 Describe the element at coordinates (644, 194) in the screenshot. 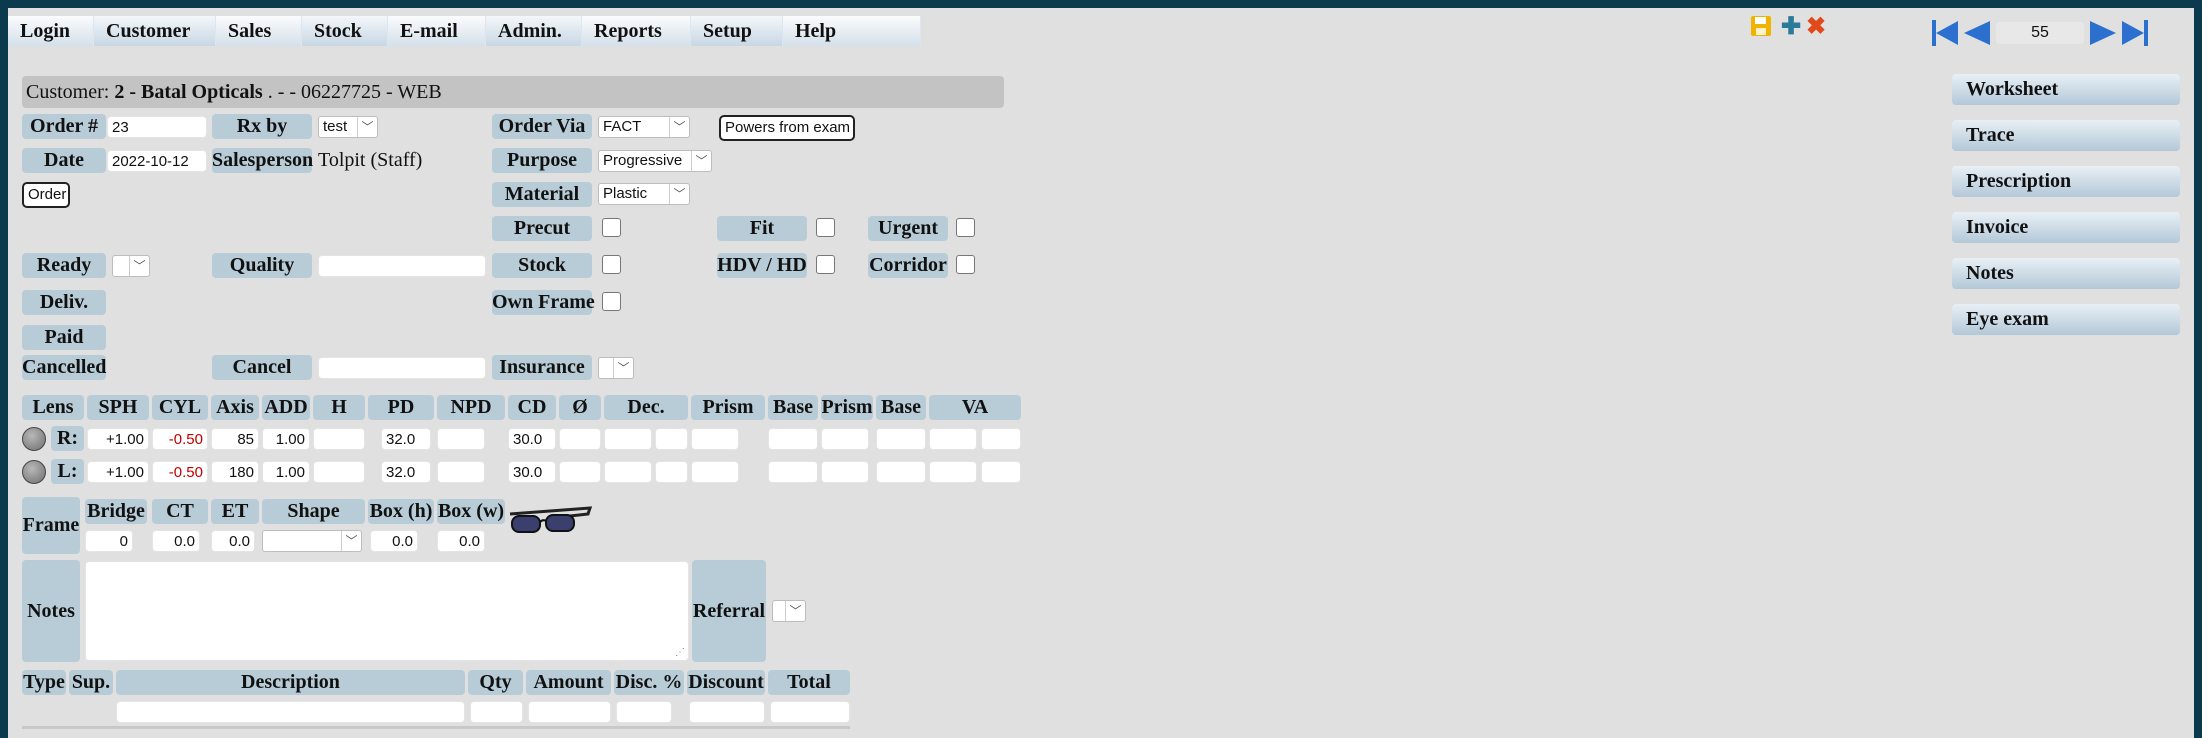

I see `material-select: Plastic ﹀` at that location.